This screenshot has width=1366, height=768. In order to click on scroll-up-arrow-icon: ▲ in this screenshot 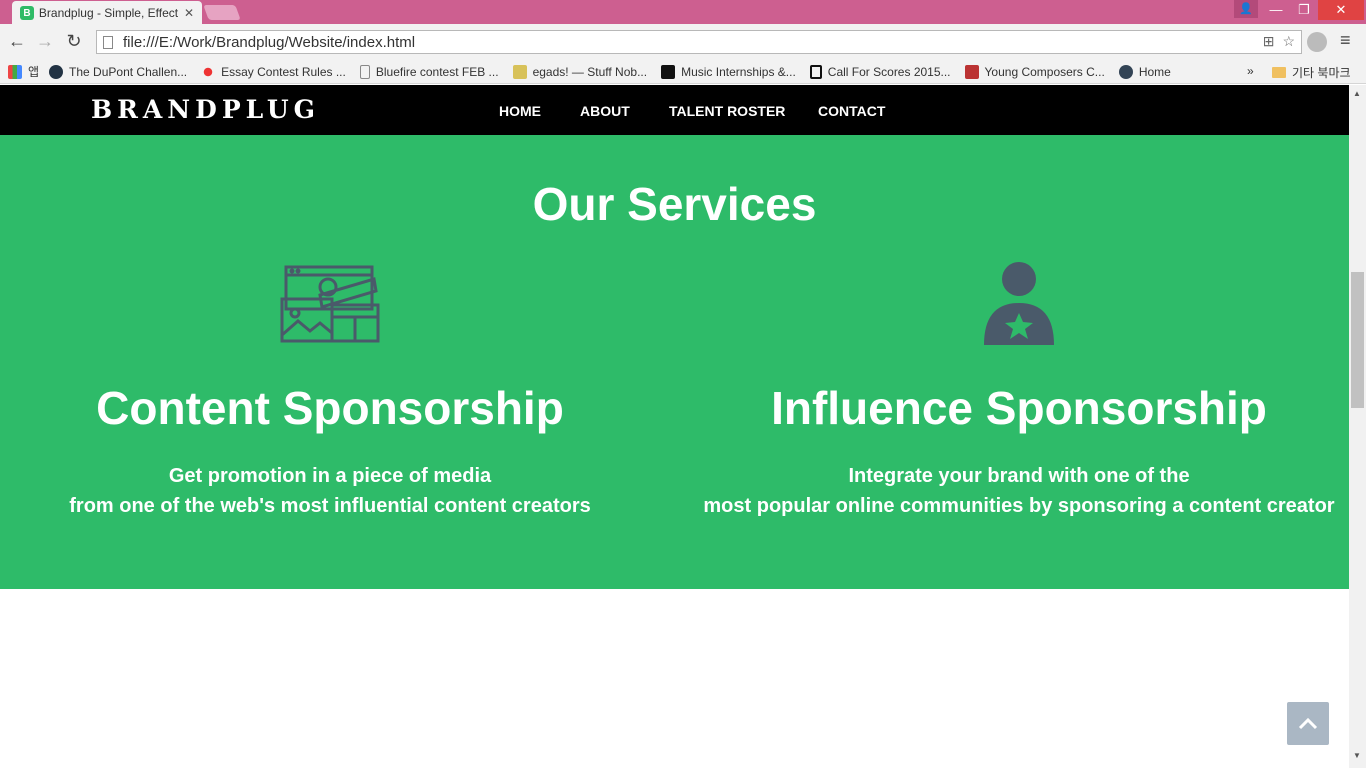, I will do `click(1357, 93)`.